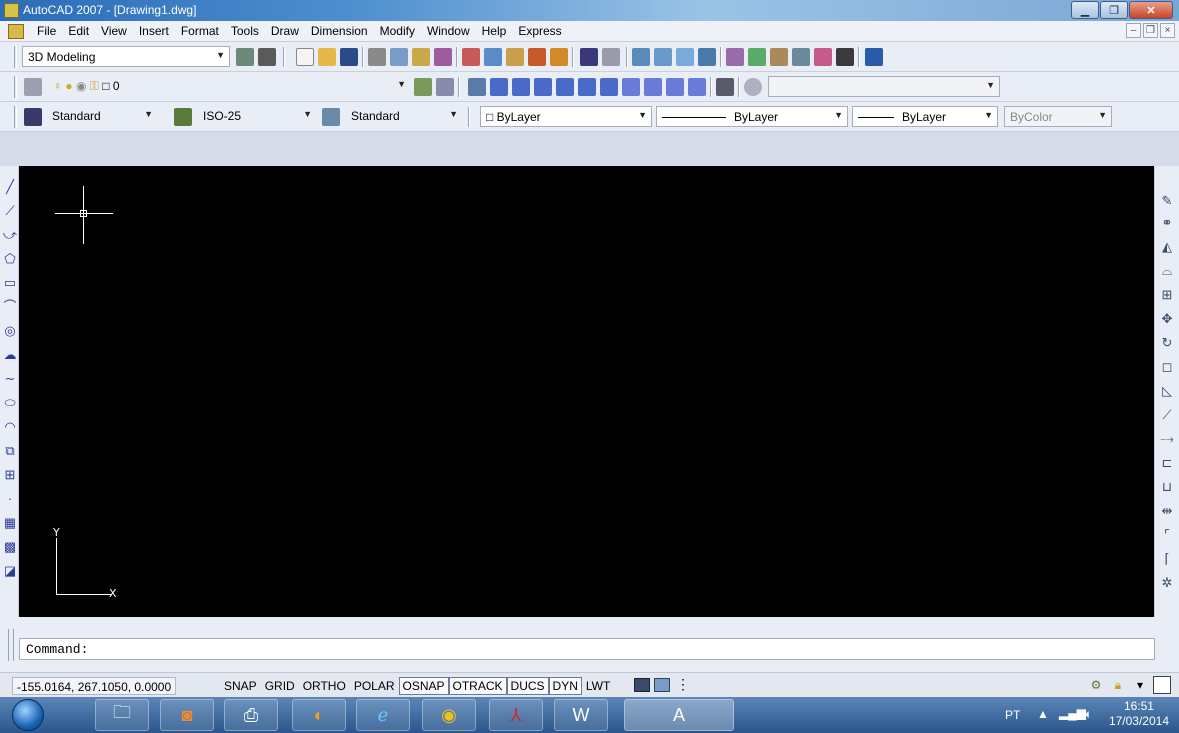 The width and height of the screenshot is (1179, 733). What do you see at coordinates (10, 235) in the screenshot?
I see `polyline-icon: ⤻` at bounding box center [10, 235].